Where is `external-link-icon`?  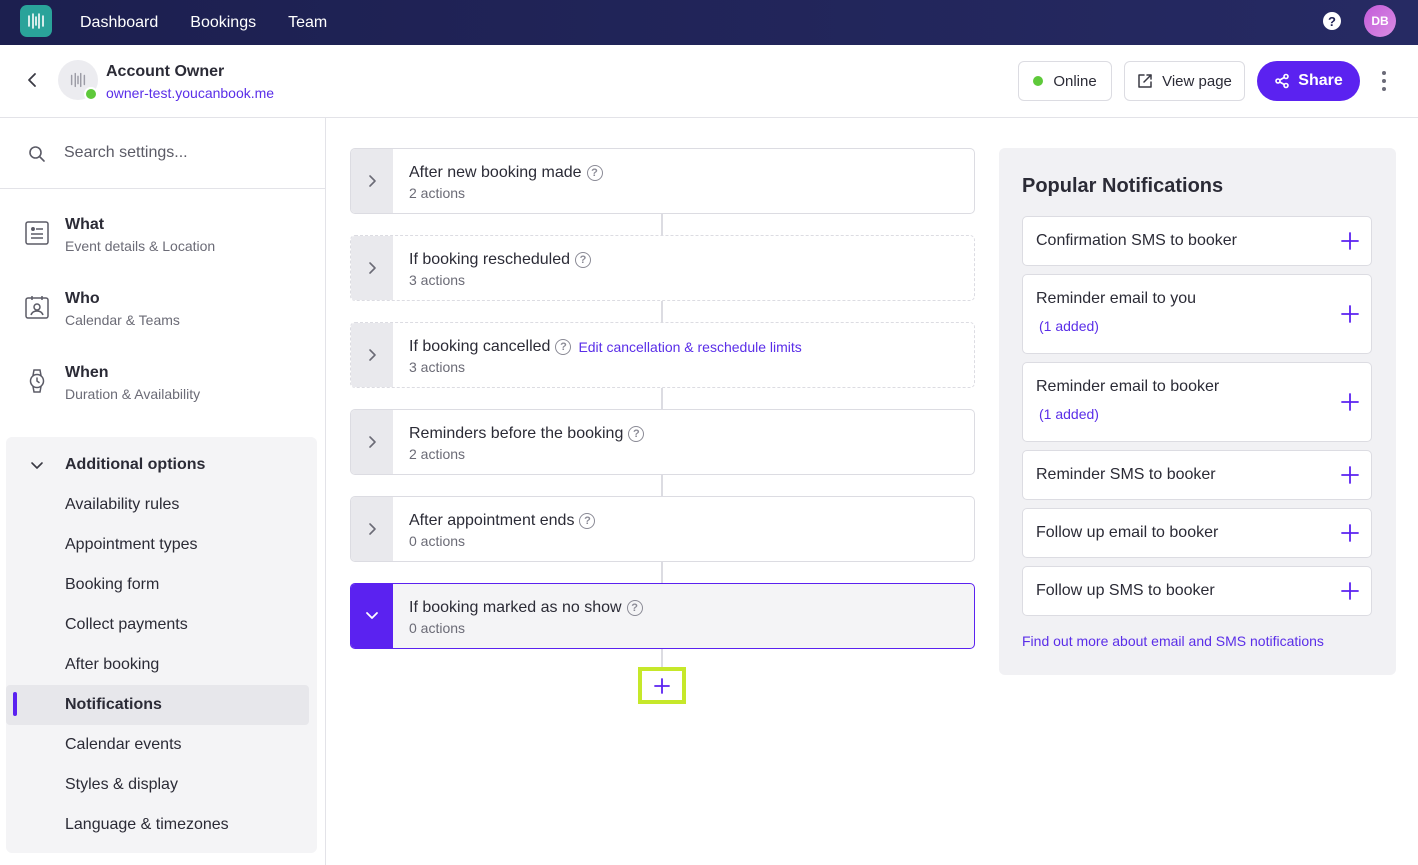 external-link-icon is located at coordinates (1145, 81).